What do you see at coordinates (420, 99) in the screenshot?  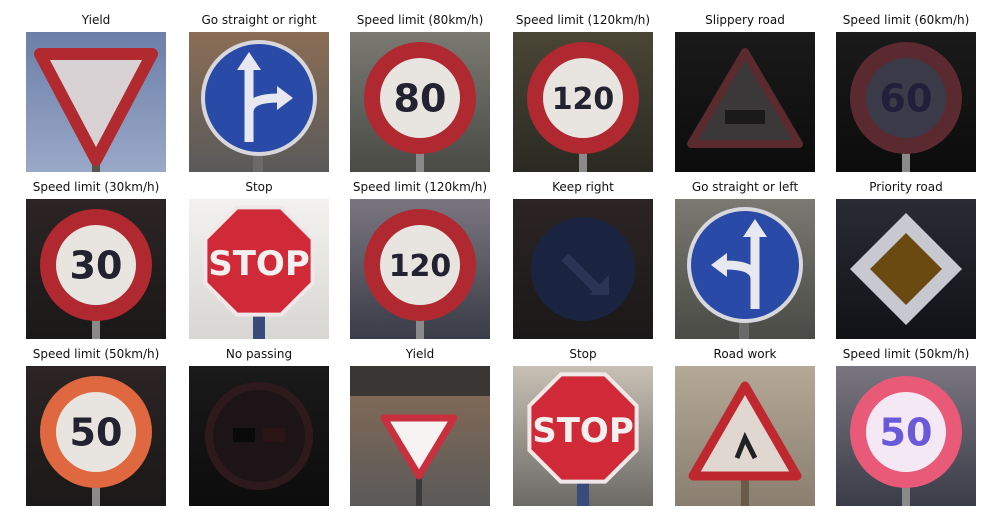 I see `svg-text: 80` at bounding box center [420, 99].